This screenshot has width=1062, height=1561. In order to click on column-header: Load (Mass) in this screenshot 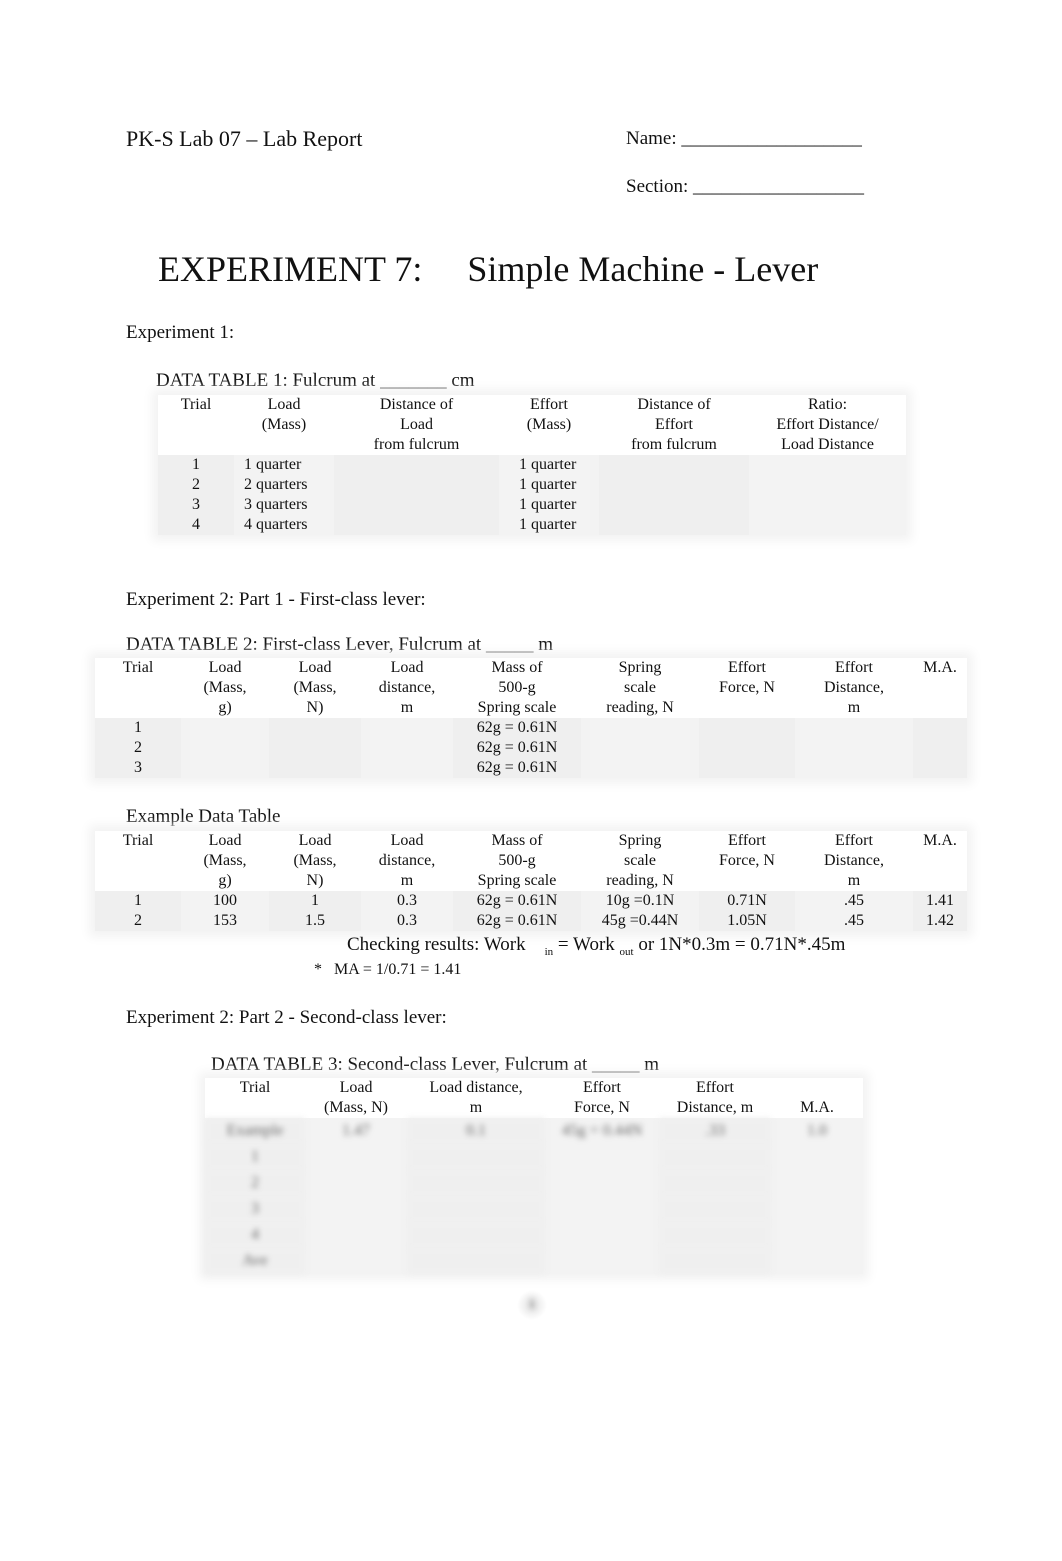, I will do `click(284, 414)`.